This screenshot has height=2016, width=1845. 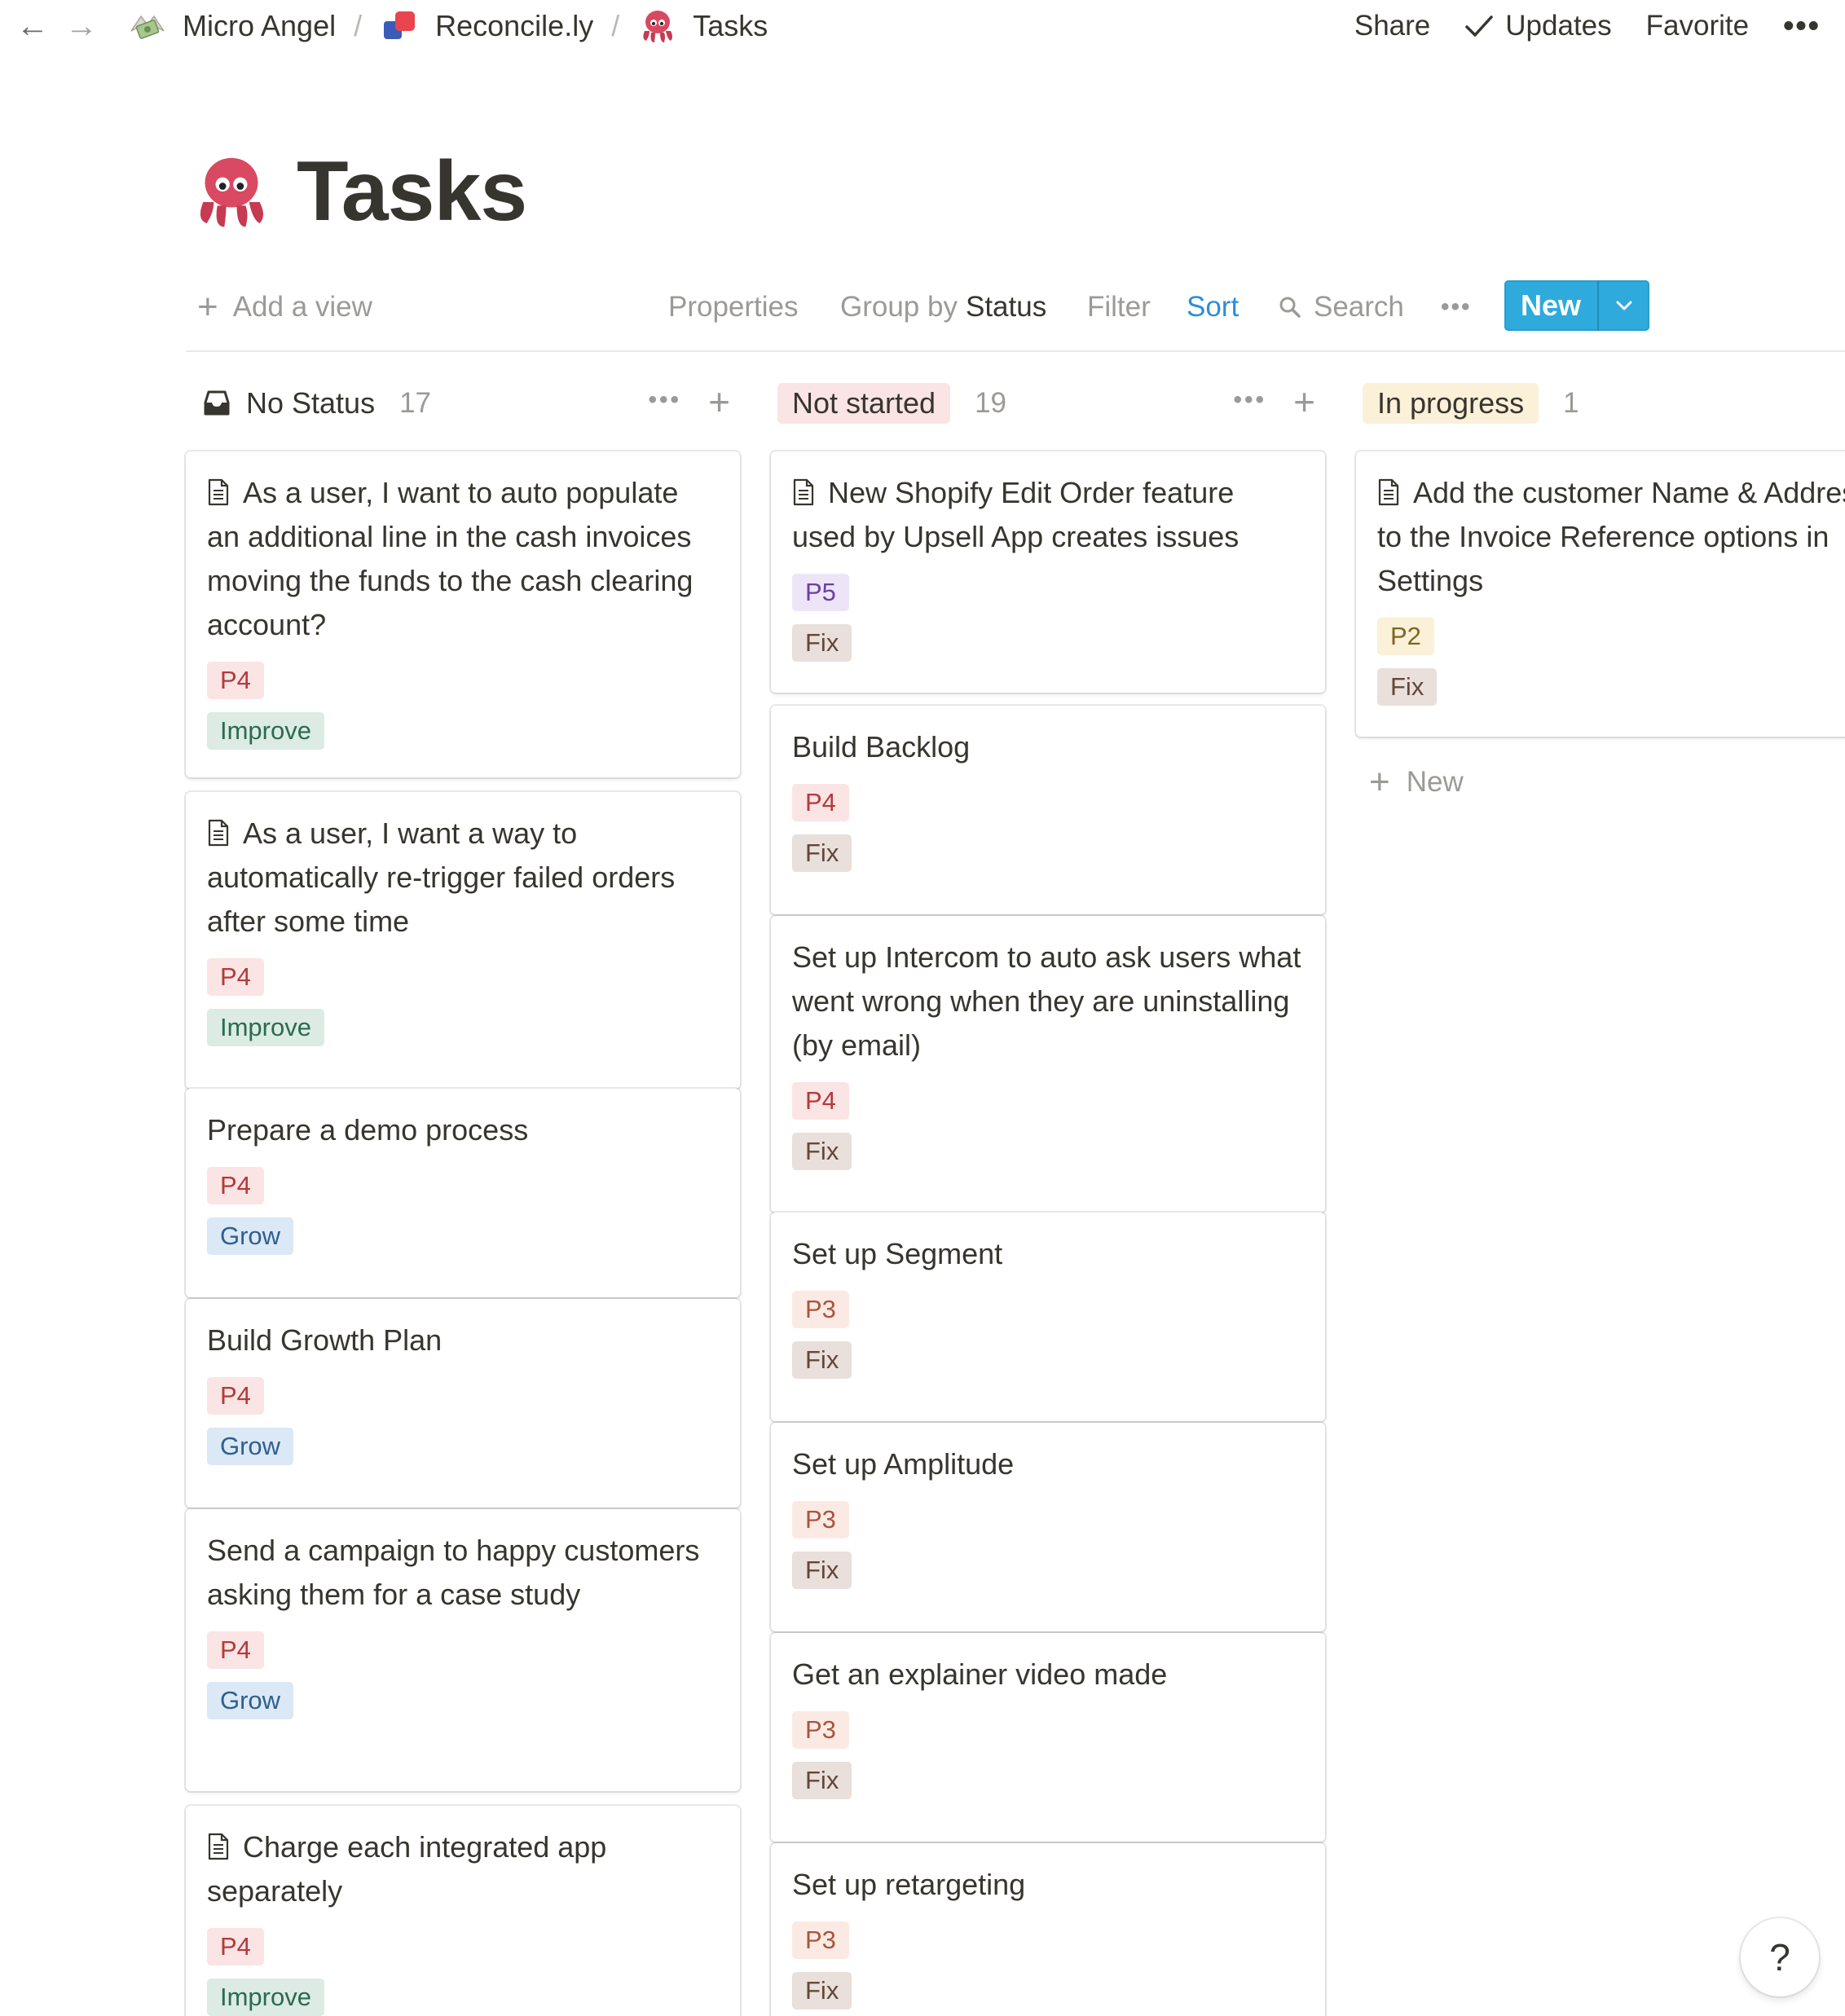 What do you see at coordinates (1698, 26) in the screenshot?
I see `favorite-button: Favorite` at bounding box center [1698, 26].